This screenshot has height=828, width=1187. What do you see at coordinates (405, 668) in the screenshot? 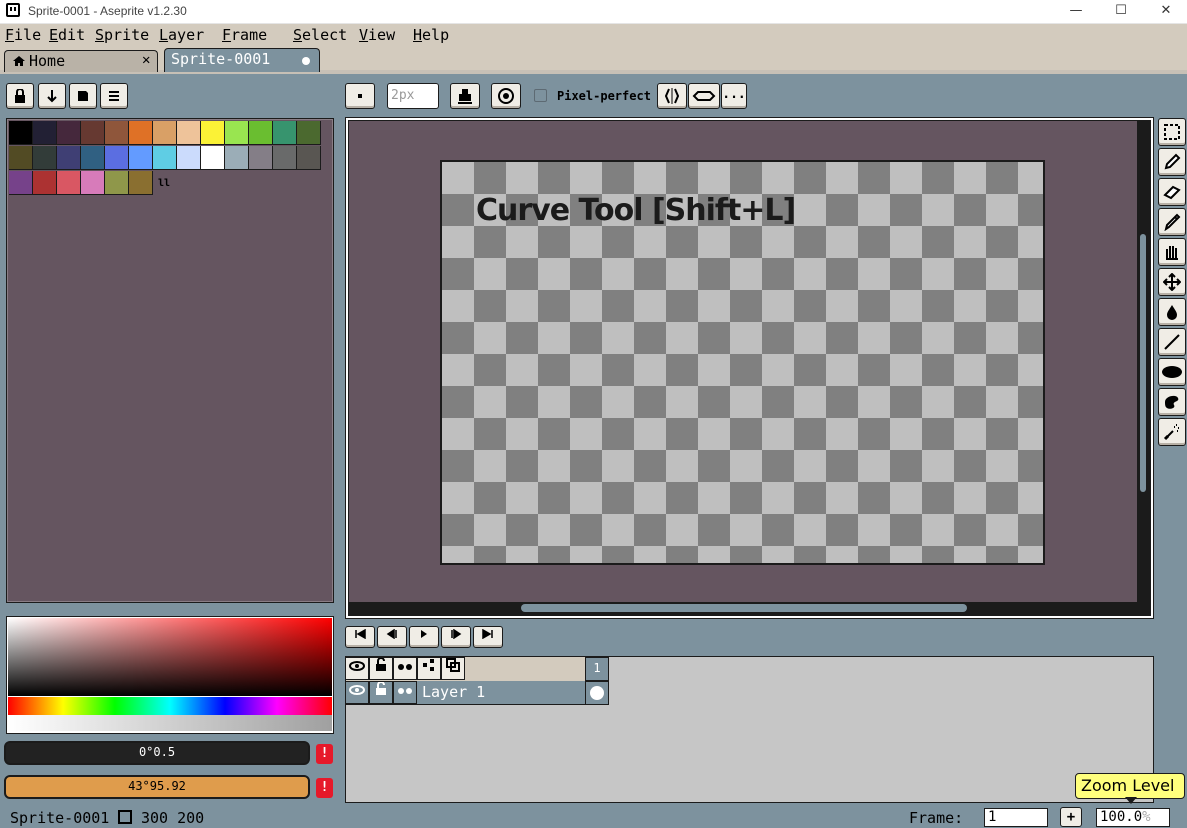
I see `toggle-continuous-header-icon` at bounding box center [405, 668].